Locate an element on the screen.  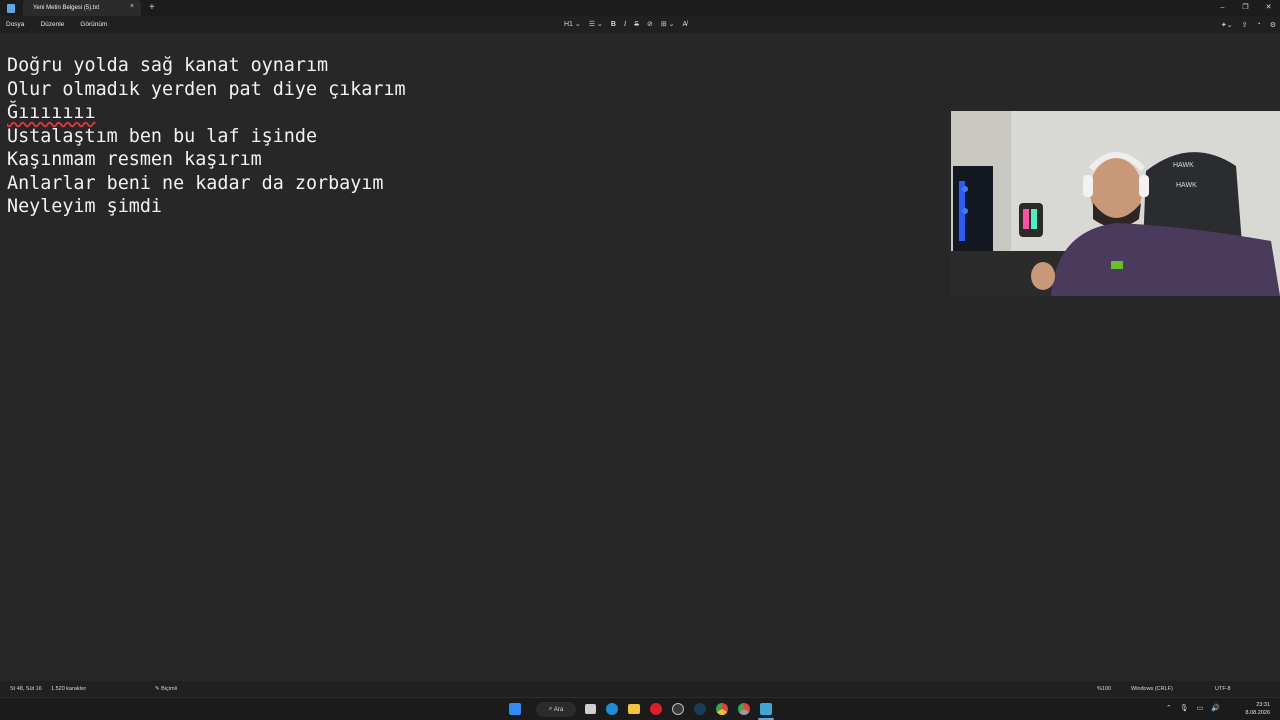
sparkle-icon: ✦⌄ is located at coordinates (1227, 25).